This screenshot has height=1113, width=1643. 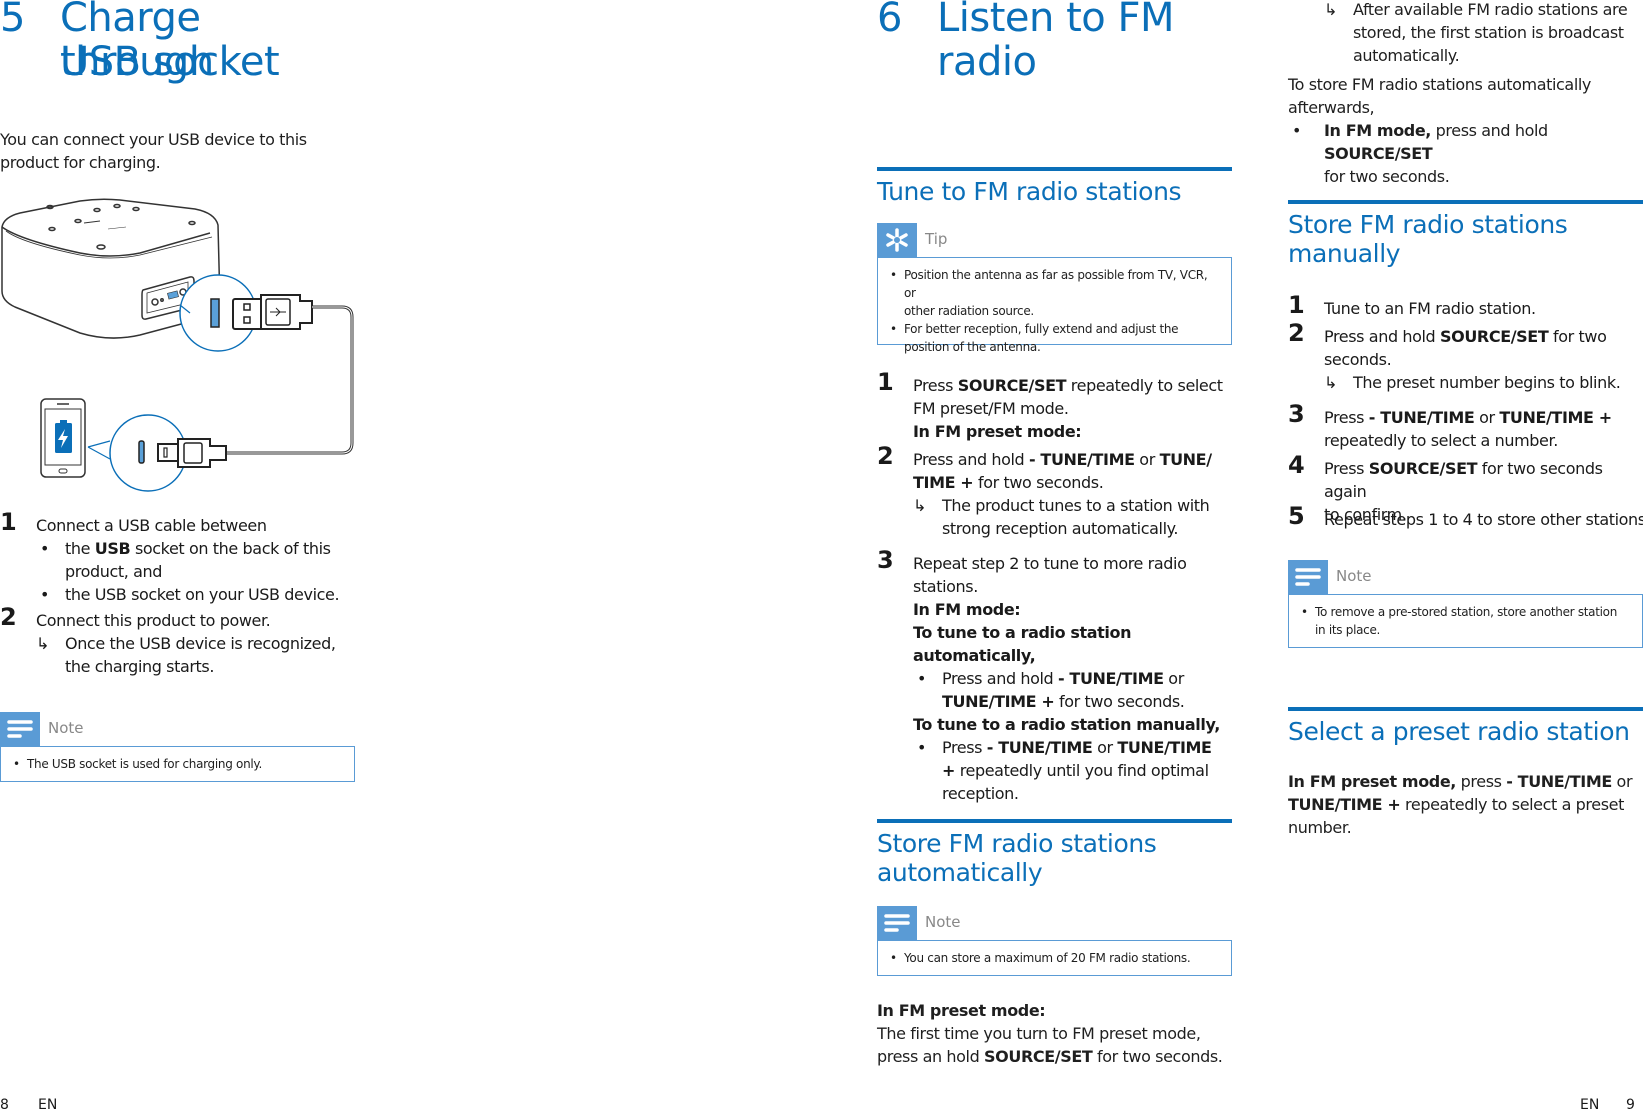 I want to click on text: repeatedly to select a number., so click(x=1441, y=440).